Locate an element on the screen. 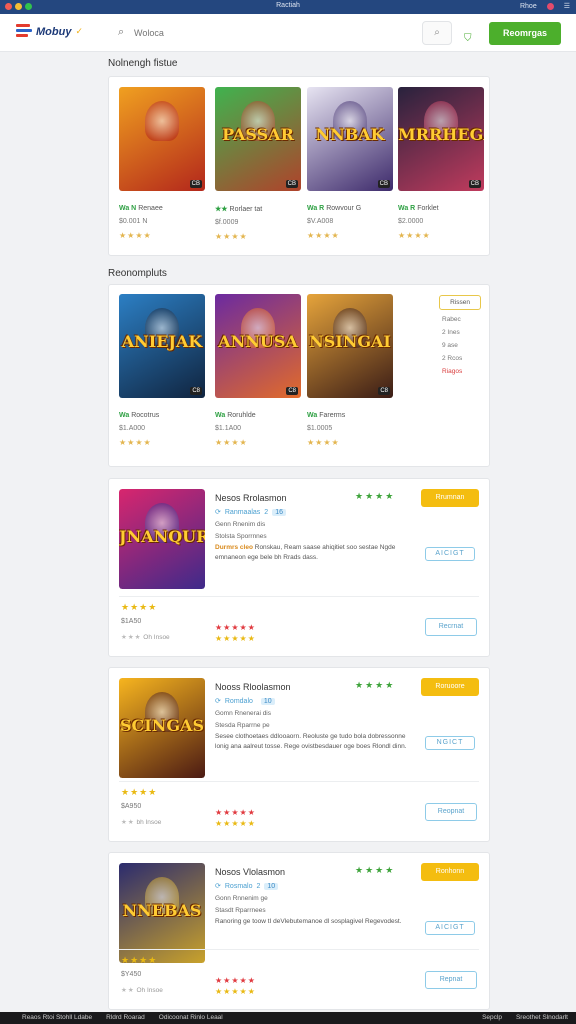  tile-tag: ★★ is located at coordinates (221, 209).